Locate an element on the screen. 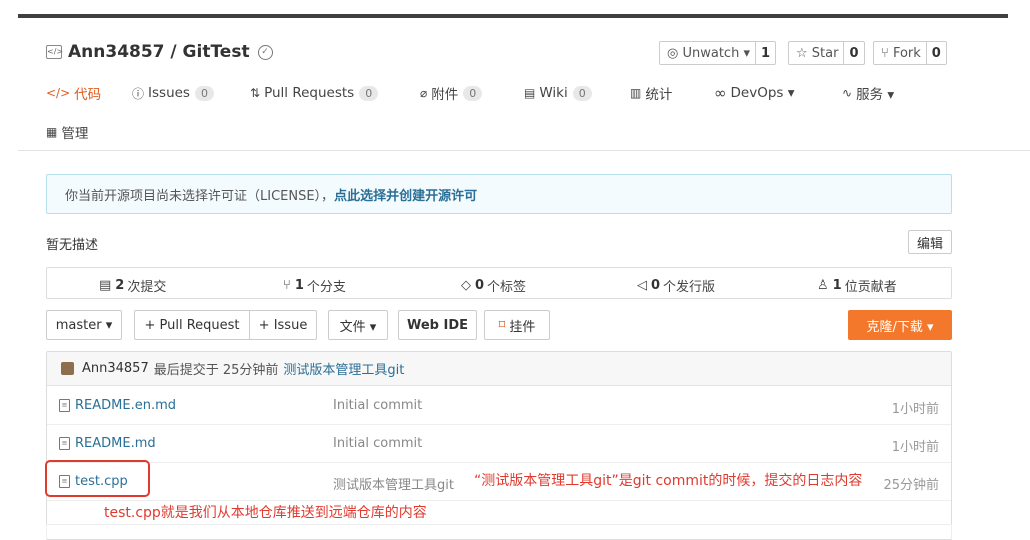  tab-pull-requests: ⇅ Pull Requests 0 is located at coordinates (314, 93).